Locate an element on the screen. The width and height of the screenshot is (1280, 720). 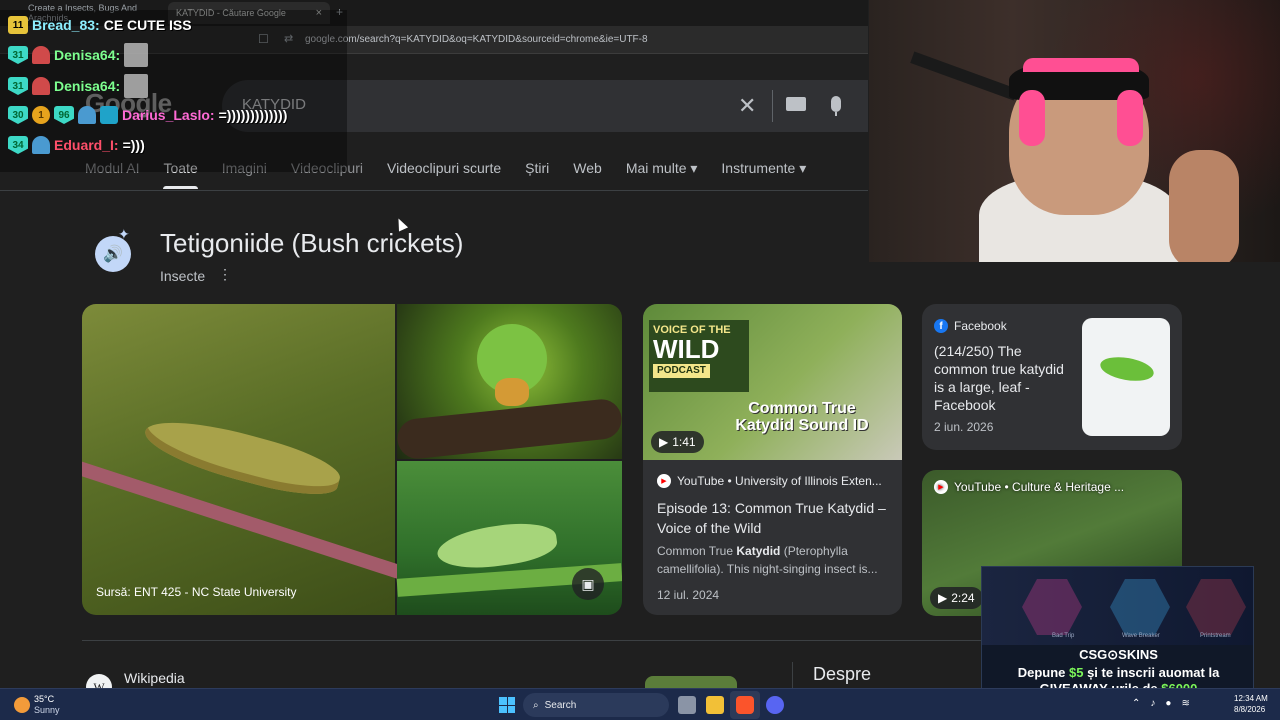
mic-tray-icon: ● is located at coordinates (1168, 703).